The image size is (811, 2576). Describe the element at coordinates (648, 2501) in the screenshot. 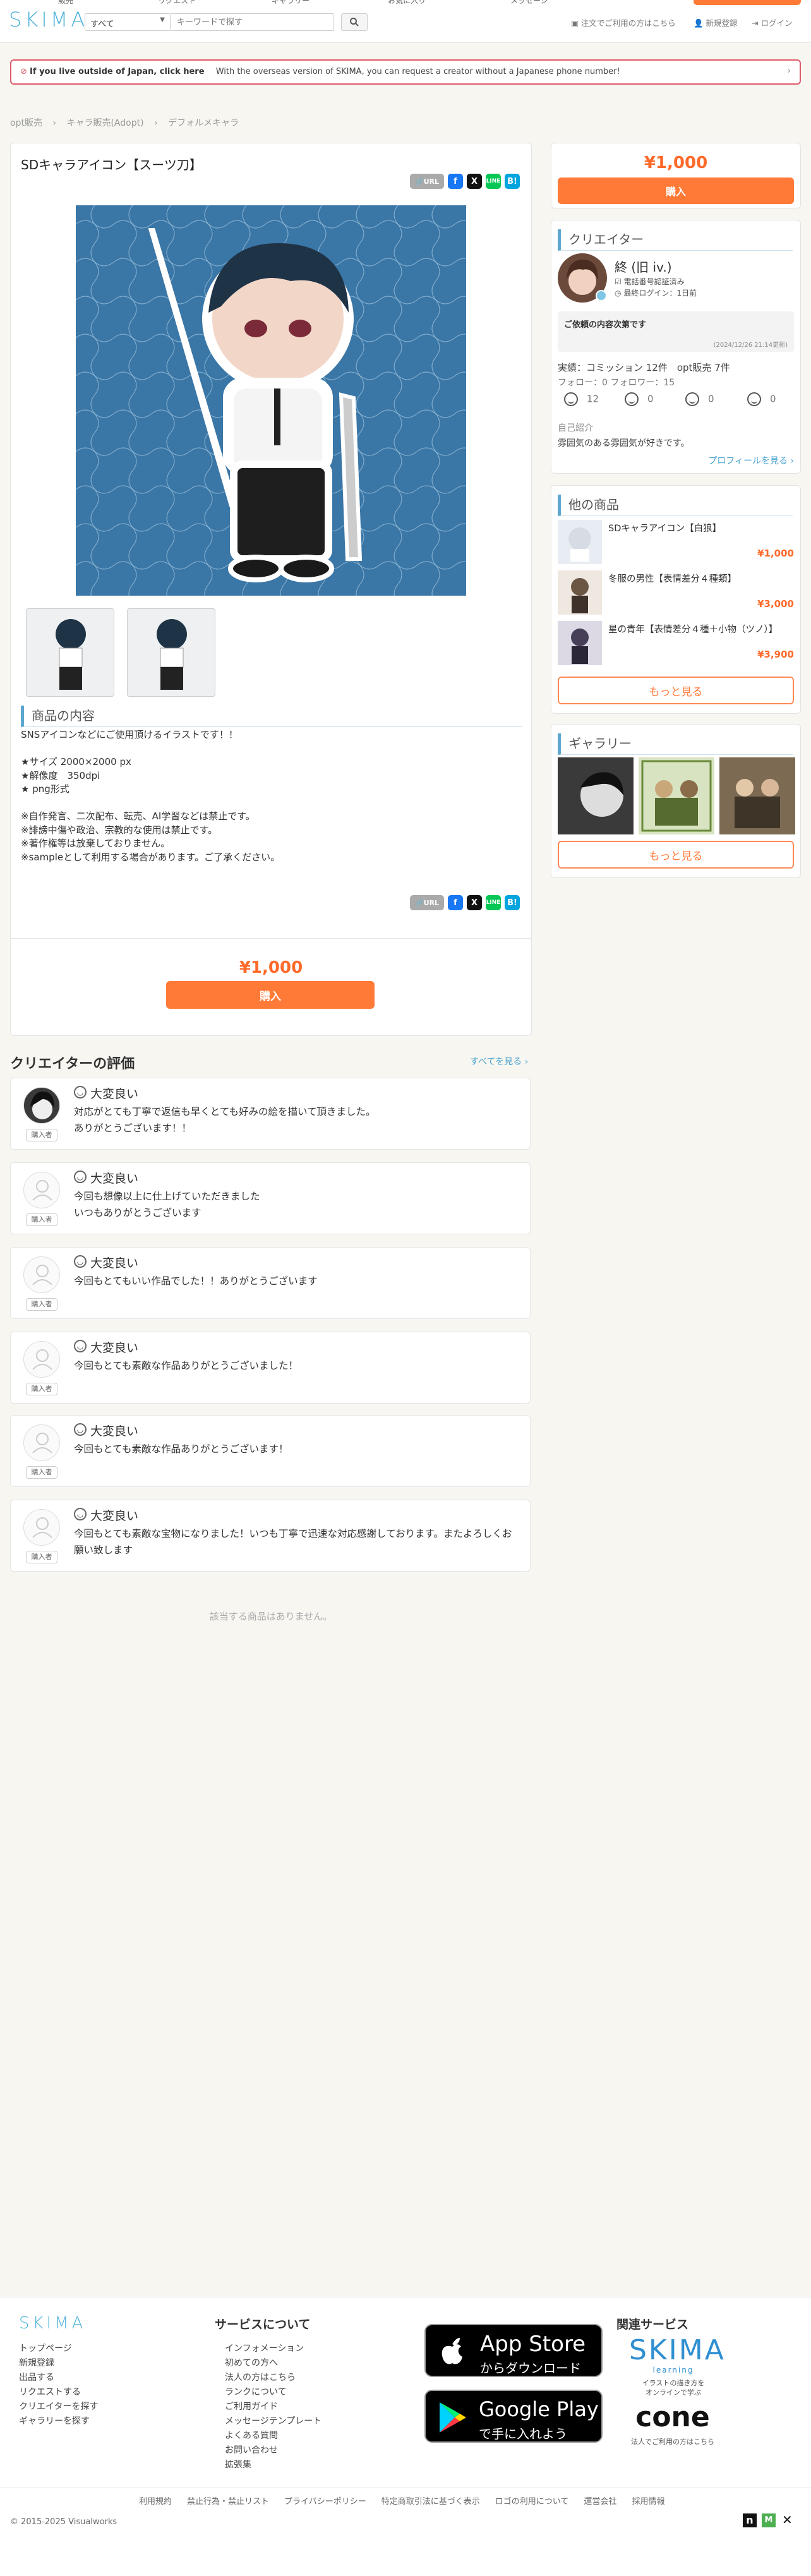

I see `legal-link: 採用情報` at that location.